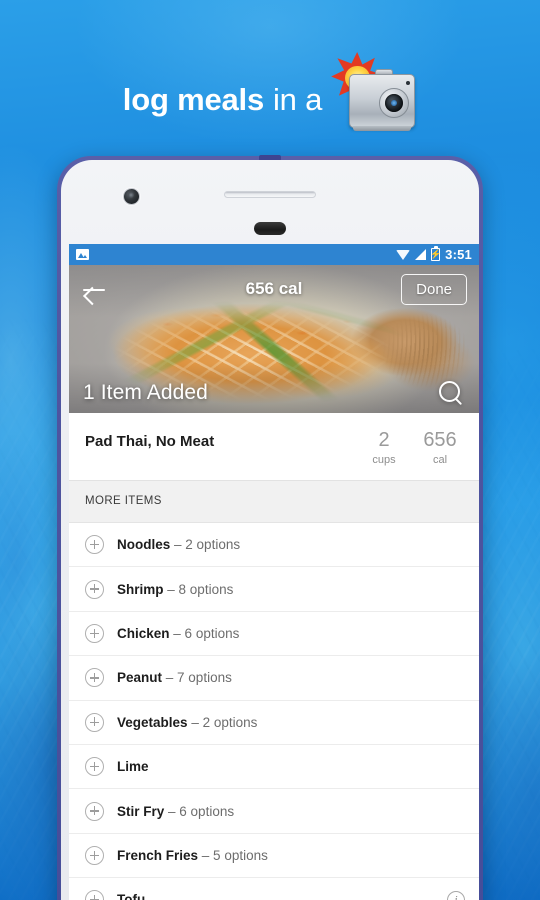  I want to click on status-bar-right: ⚡ 3:51, so click(434, 254).